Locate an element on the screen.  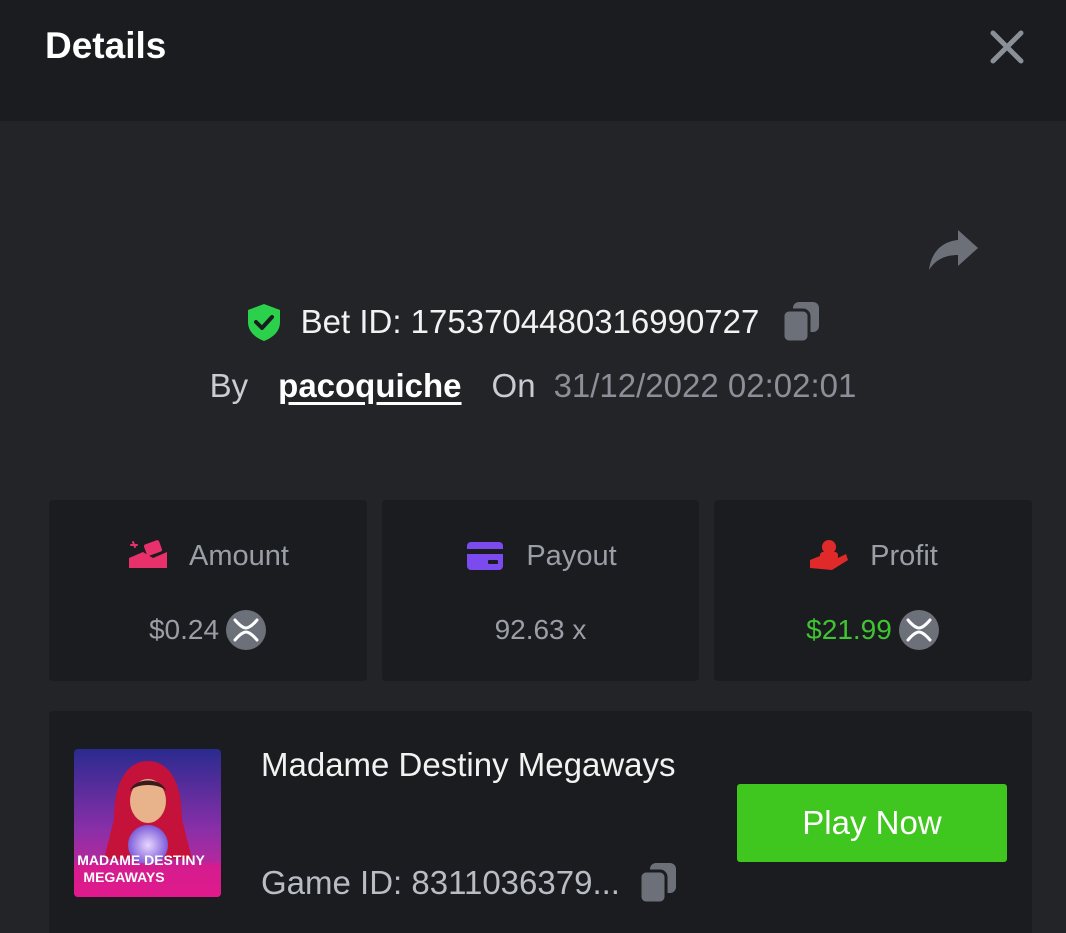
page-title: Details is located at coordinates (106, 45).